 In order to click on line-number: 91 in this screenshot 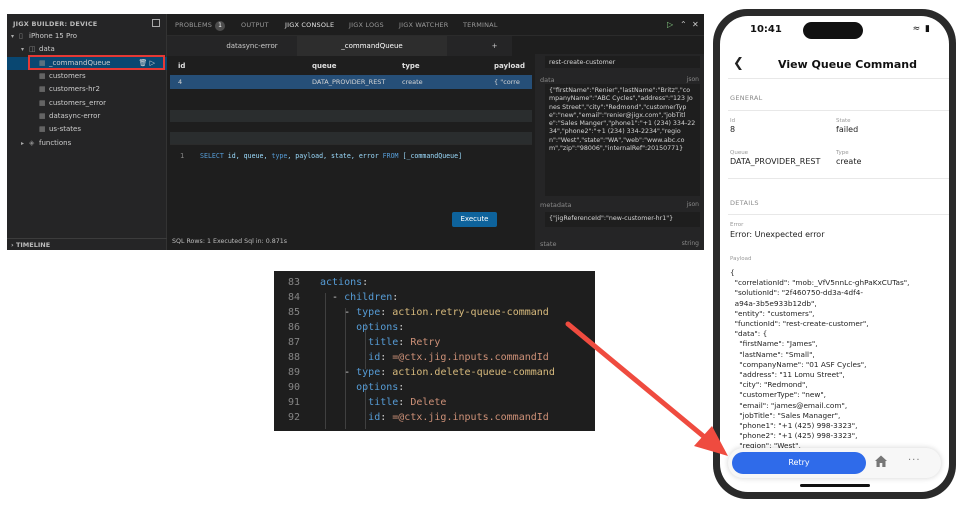, I will do `click(293, 402)`.